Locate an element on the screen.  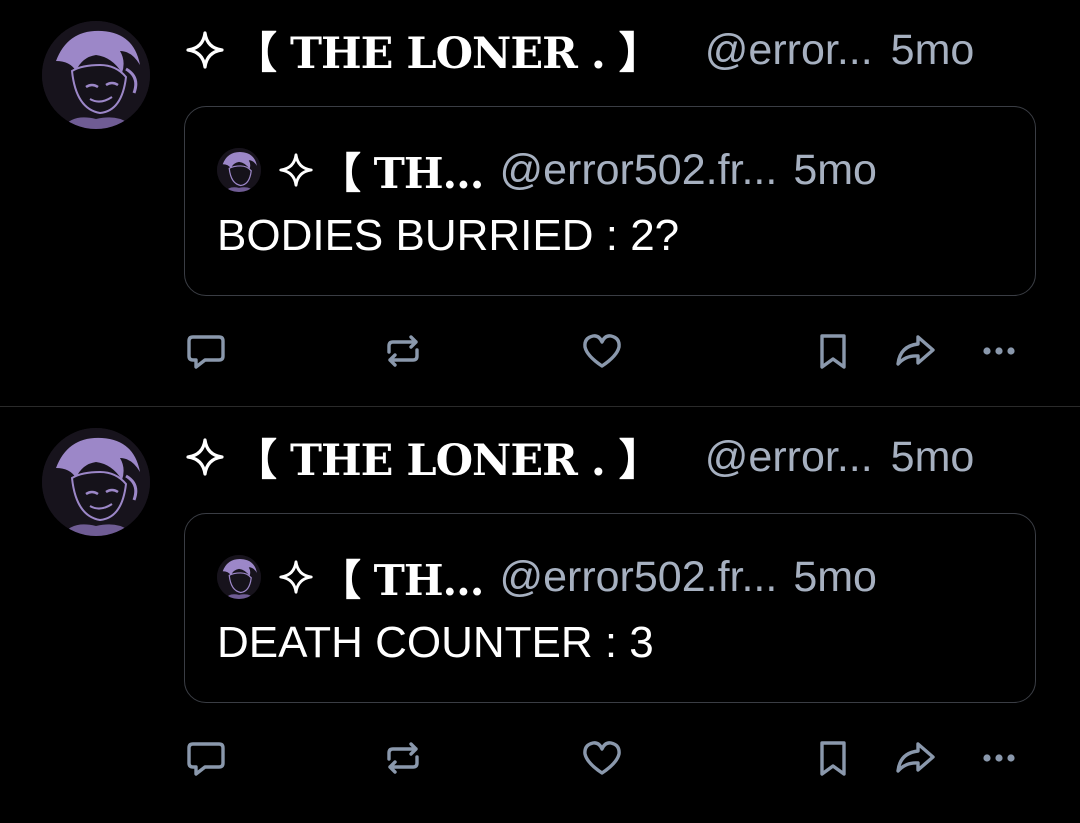
quoted-post-text: DEATH COUNTER : 3 is located at coordinates (435, 642).